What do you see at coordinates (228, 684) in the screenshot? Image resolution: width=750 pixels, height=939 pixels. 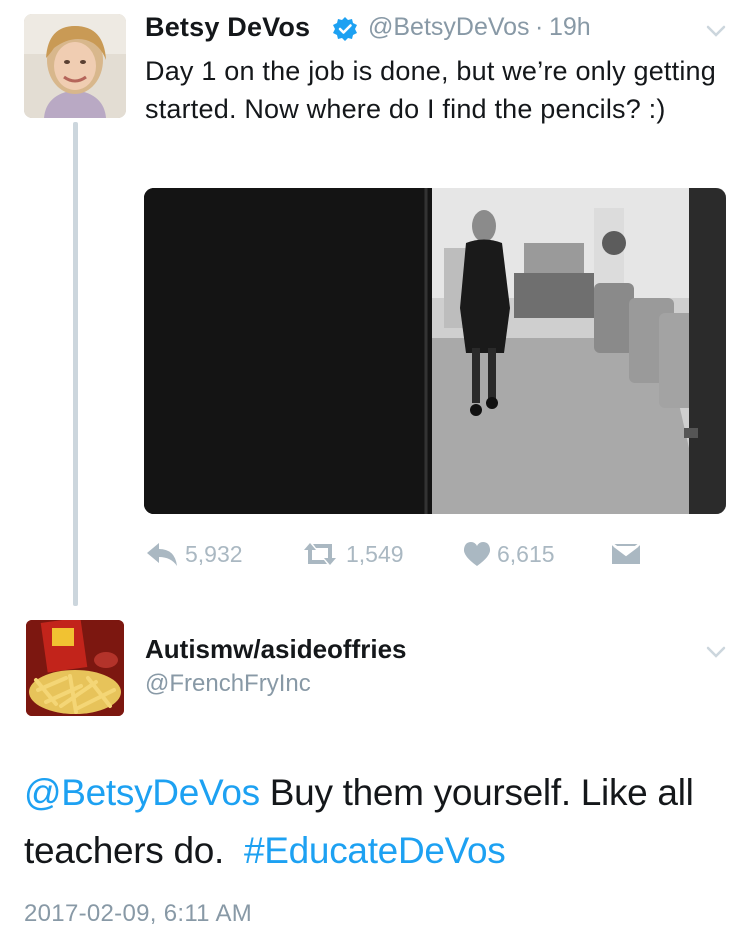 I see `reply-author-handle: @FrenchFryInc` at bounding box center [228, 684].